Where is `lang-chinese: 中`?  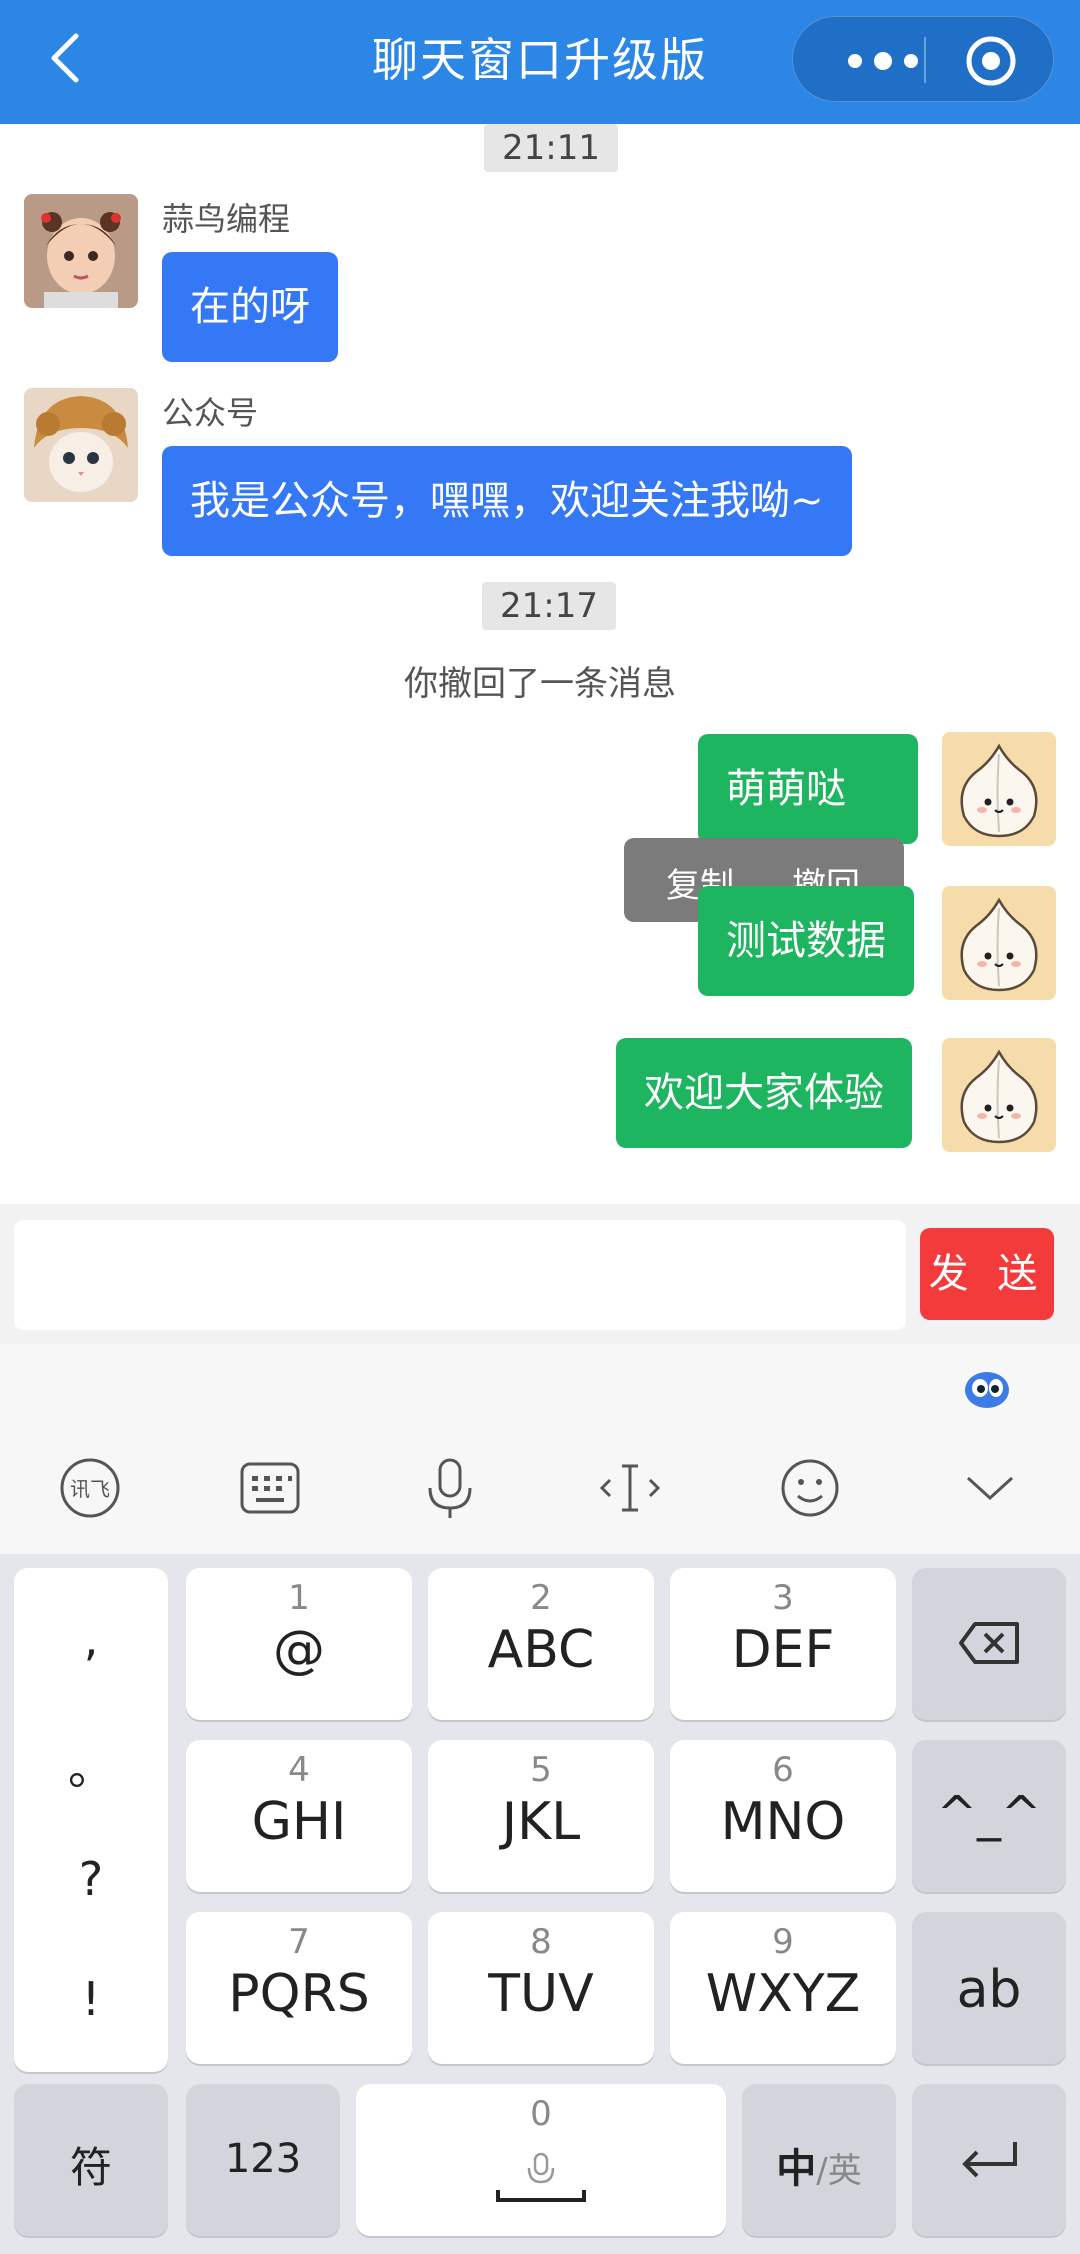
lang-chinese: 中 is located at coordinates (796, 2169).